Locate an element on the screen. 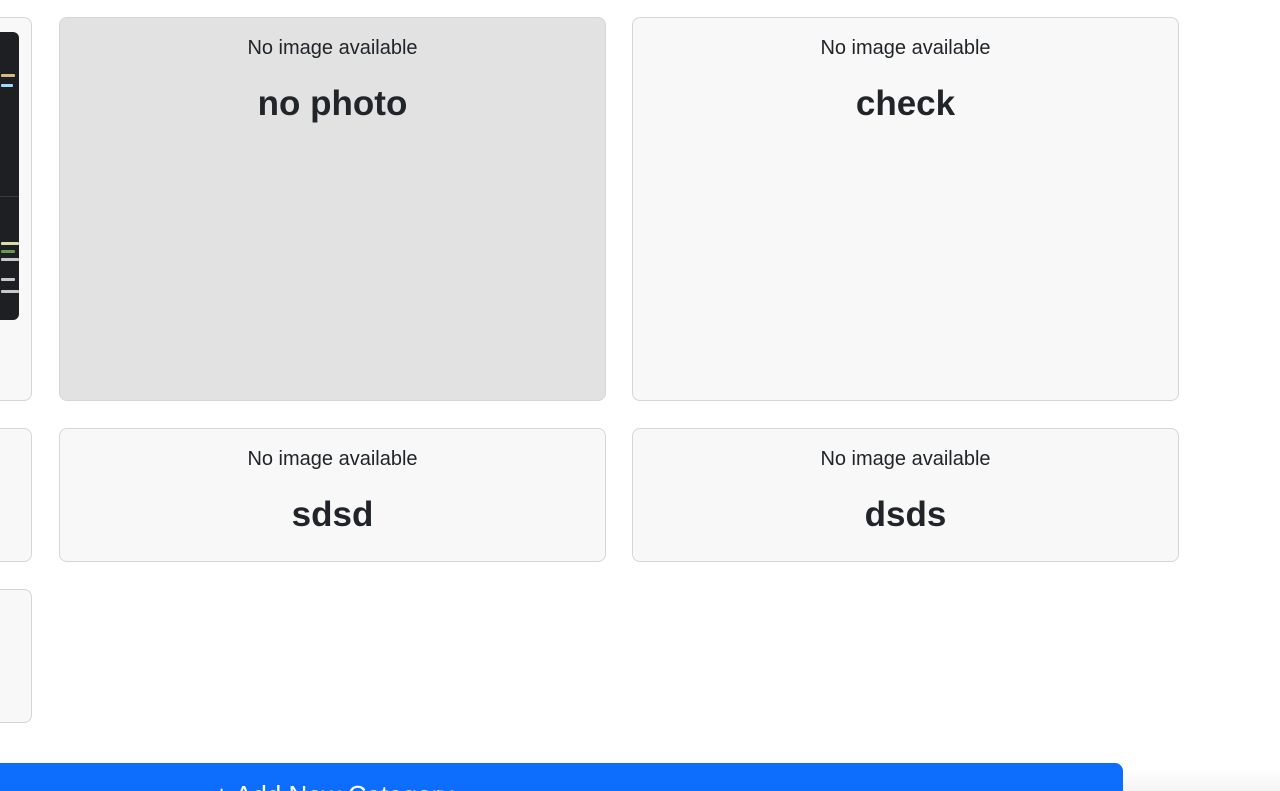  category-thumbnail-image is located at coordinates (9, 176).